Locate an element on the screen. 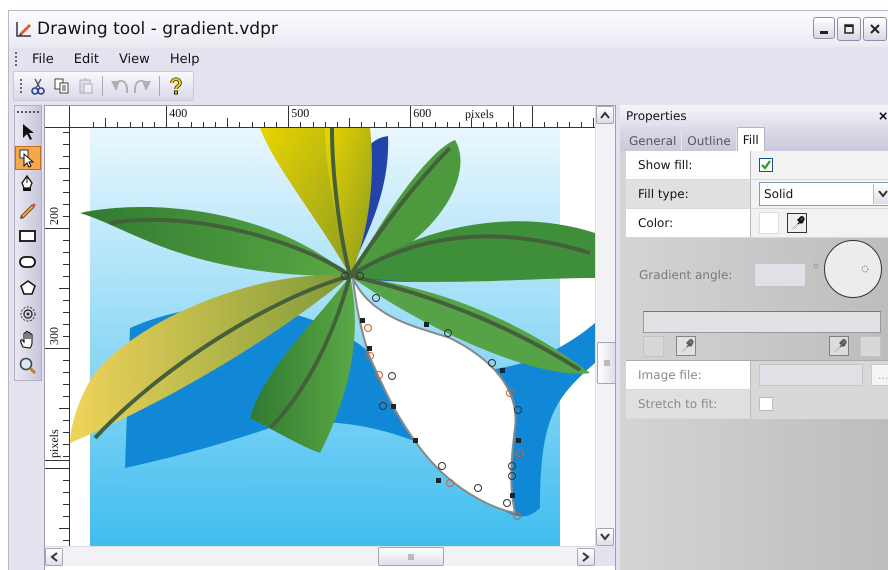 This screenshot has width=888, height=570. pentagon-icon is located at coordinates (28, 288).